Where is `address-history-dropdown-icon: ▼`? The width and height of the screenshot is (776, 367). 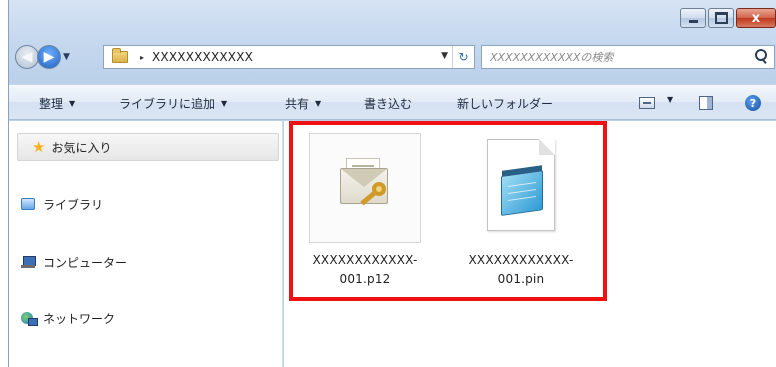 address-history-dropdown-icon: ▼ is located at coordinates (444, 56).